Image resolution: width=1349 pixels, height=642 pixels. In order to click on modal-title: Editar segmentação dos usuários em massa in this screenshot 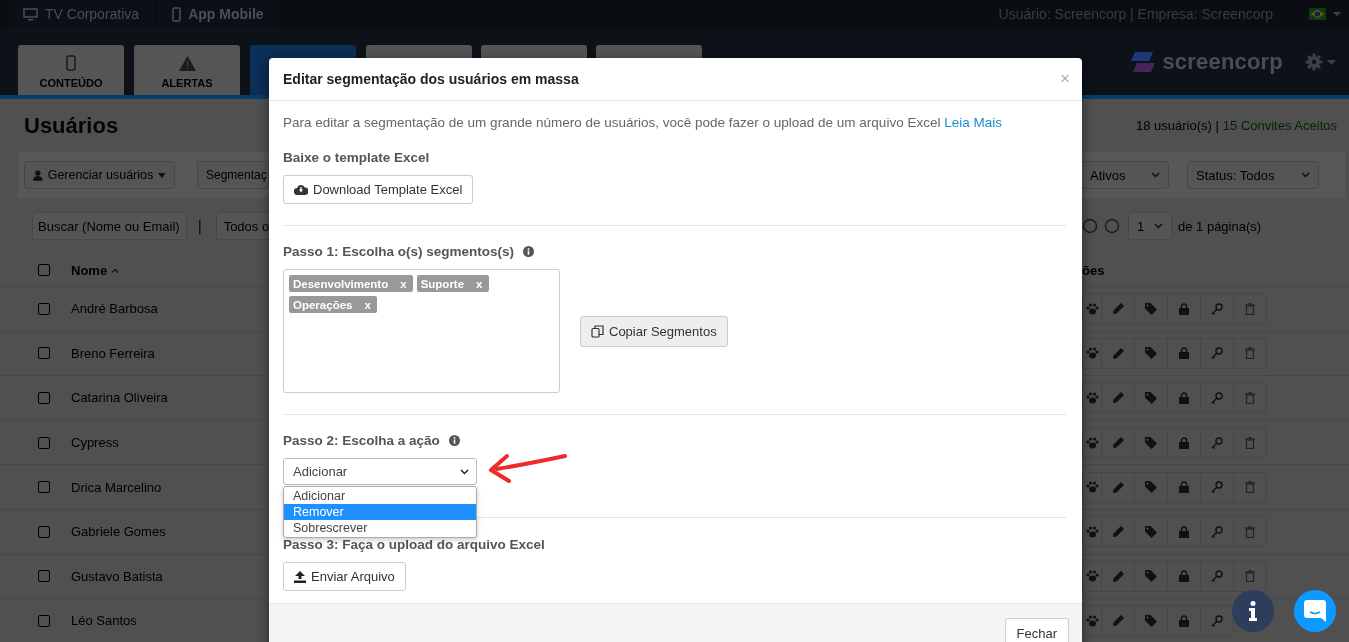, I will do `click(431, 79)`.